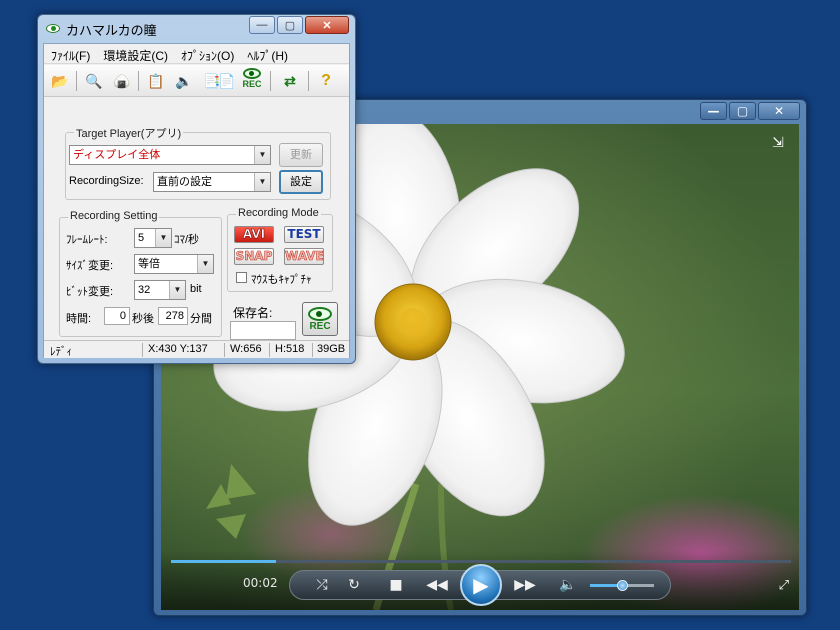 The height and width of the screenshot is (630, 840). I want to click on shuffle-icon: ⤮, so click(322, 585).